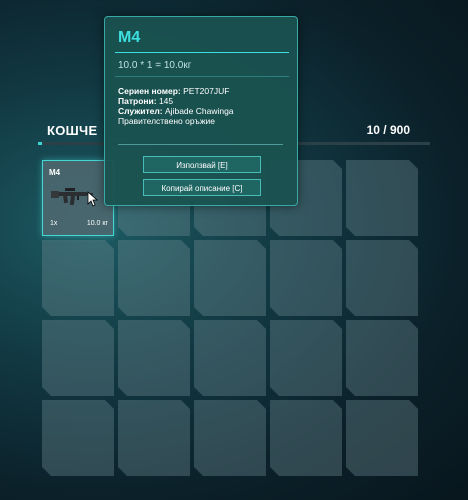  What do you see at coordinates (176, 111) in the screenshot?
I see `employee-row: Служител: Ajibade Chawinga` at bounding box center [176, 111].